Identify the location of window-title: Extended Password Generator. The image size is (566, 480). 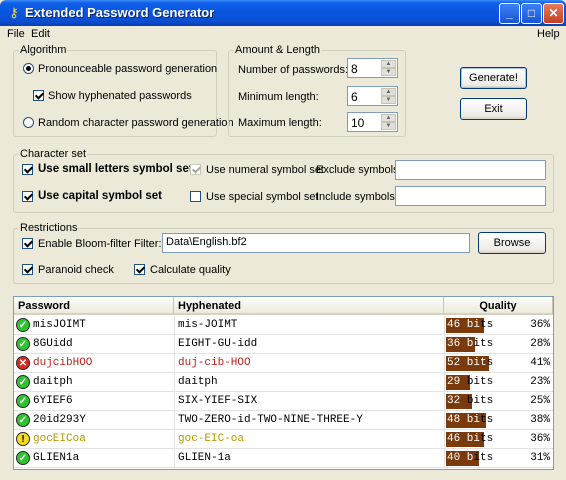
(120, 12).